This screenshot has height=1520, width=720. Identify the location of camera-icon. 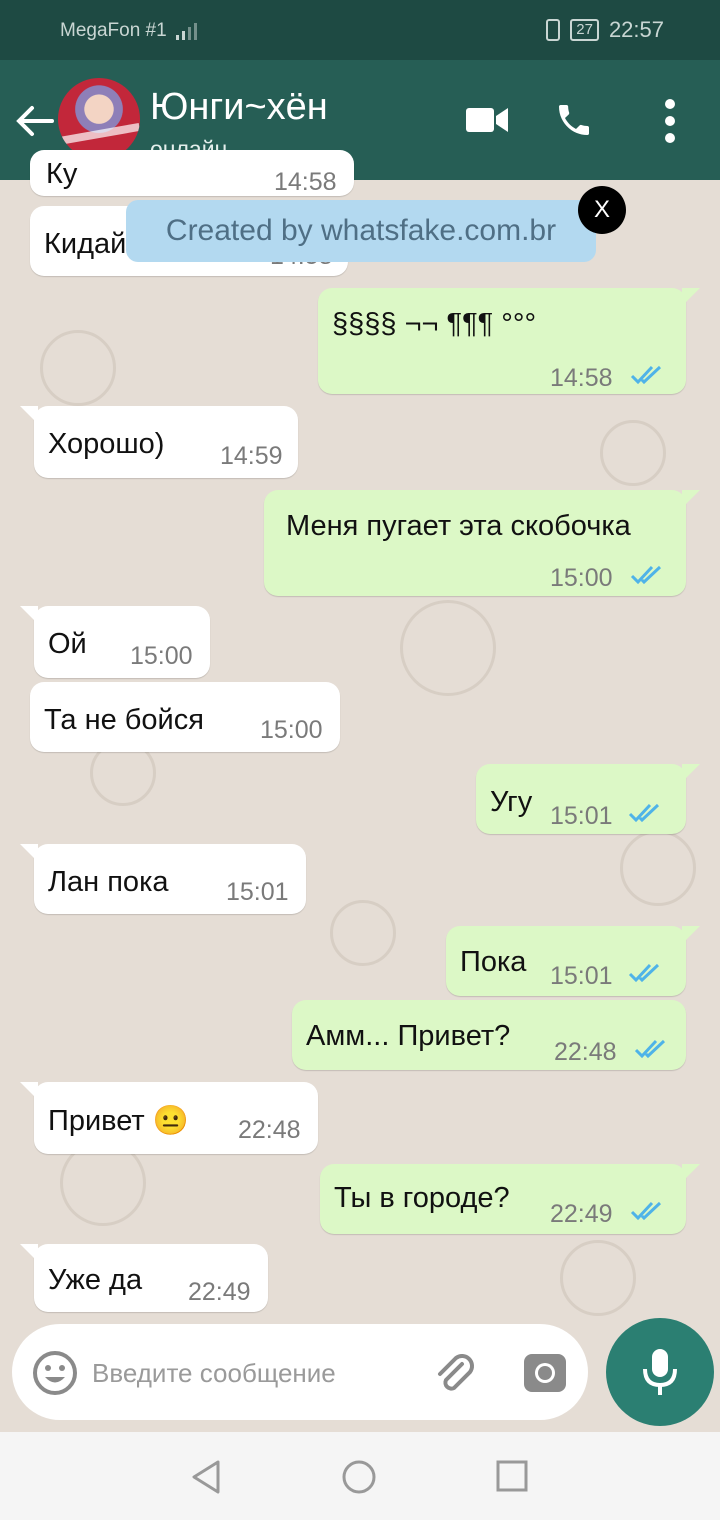
(545, 1373).